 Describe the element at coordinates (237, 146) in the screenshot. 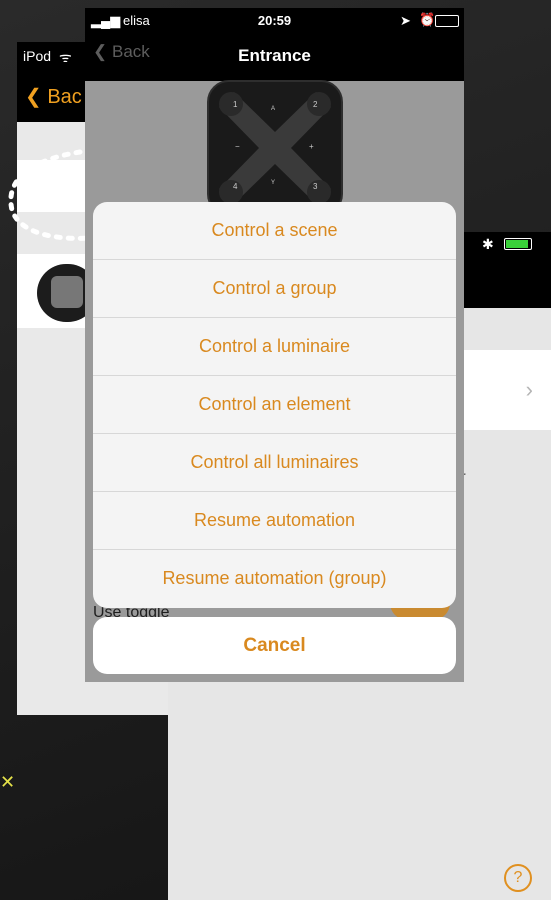

I see `keypad-label: −` at that location.